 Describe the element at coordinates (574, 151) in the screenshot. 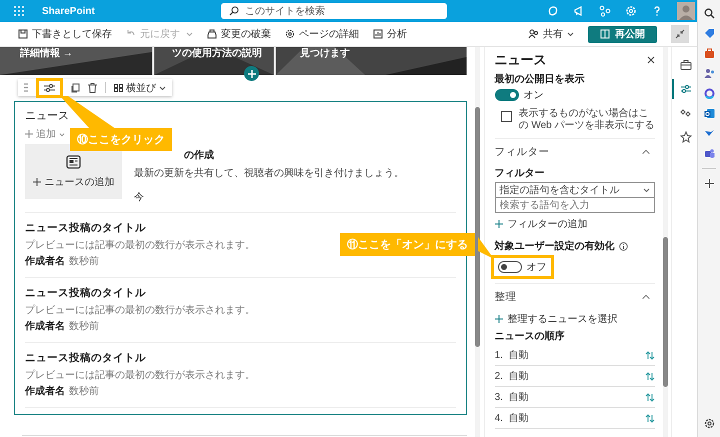

I see `section-header: フィルター` at that location.